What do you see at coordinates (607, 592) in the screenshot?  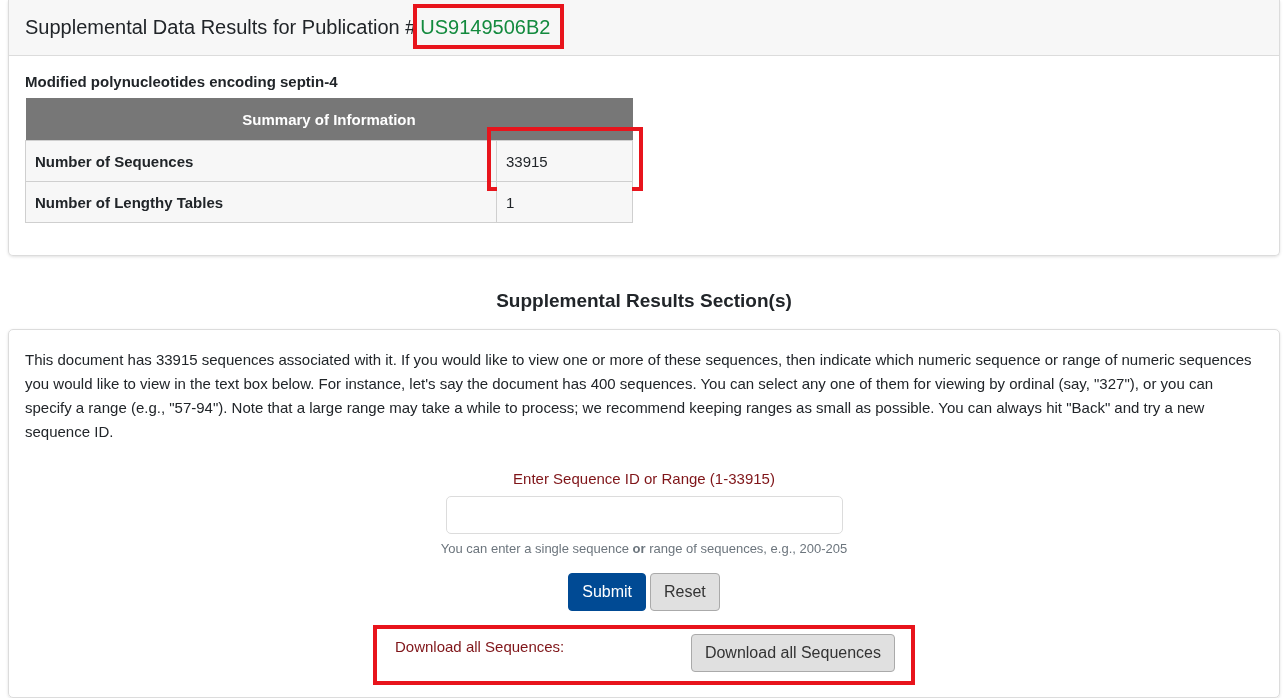 I see `submit-button: Submit` at bounding box center [607, 592].